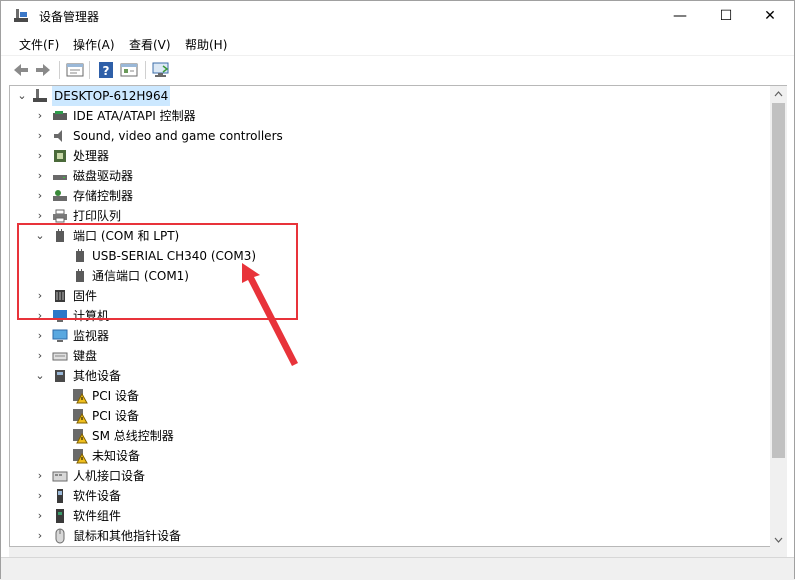 The width and height of the screenshot is (795, 580). Describe the element at coordinates (40, 95) in the screenshot. I see `computer-root-icon` at that location.